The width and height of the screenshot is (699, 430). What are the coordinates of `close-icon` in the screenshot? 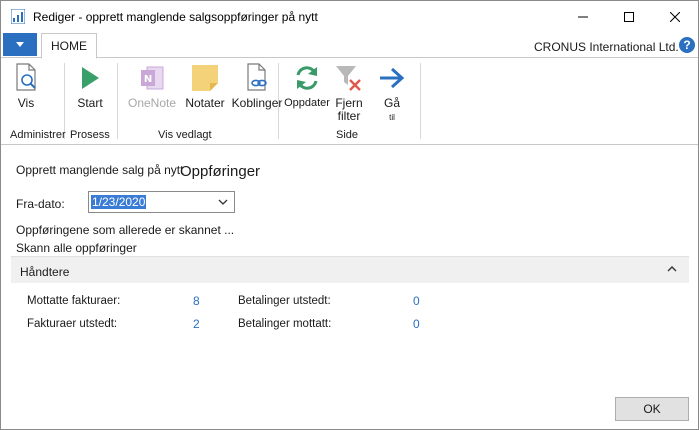 It's located at (675, 16).